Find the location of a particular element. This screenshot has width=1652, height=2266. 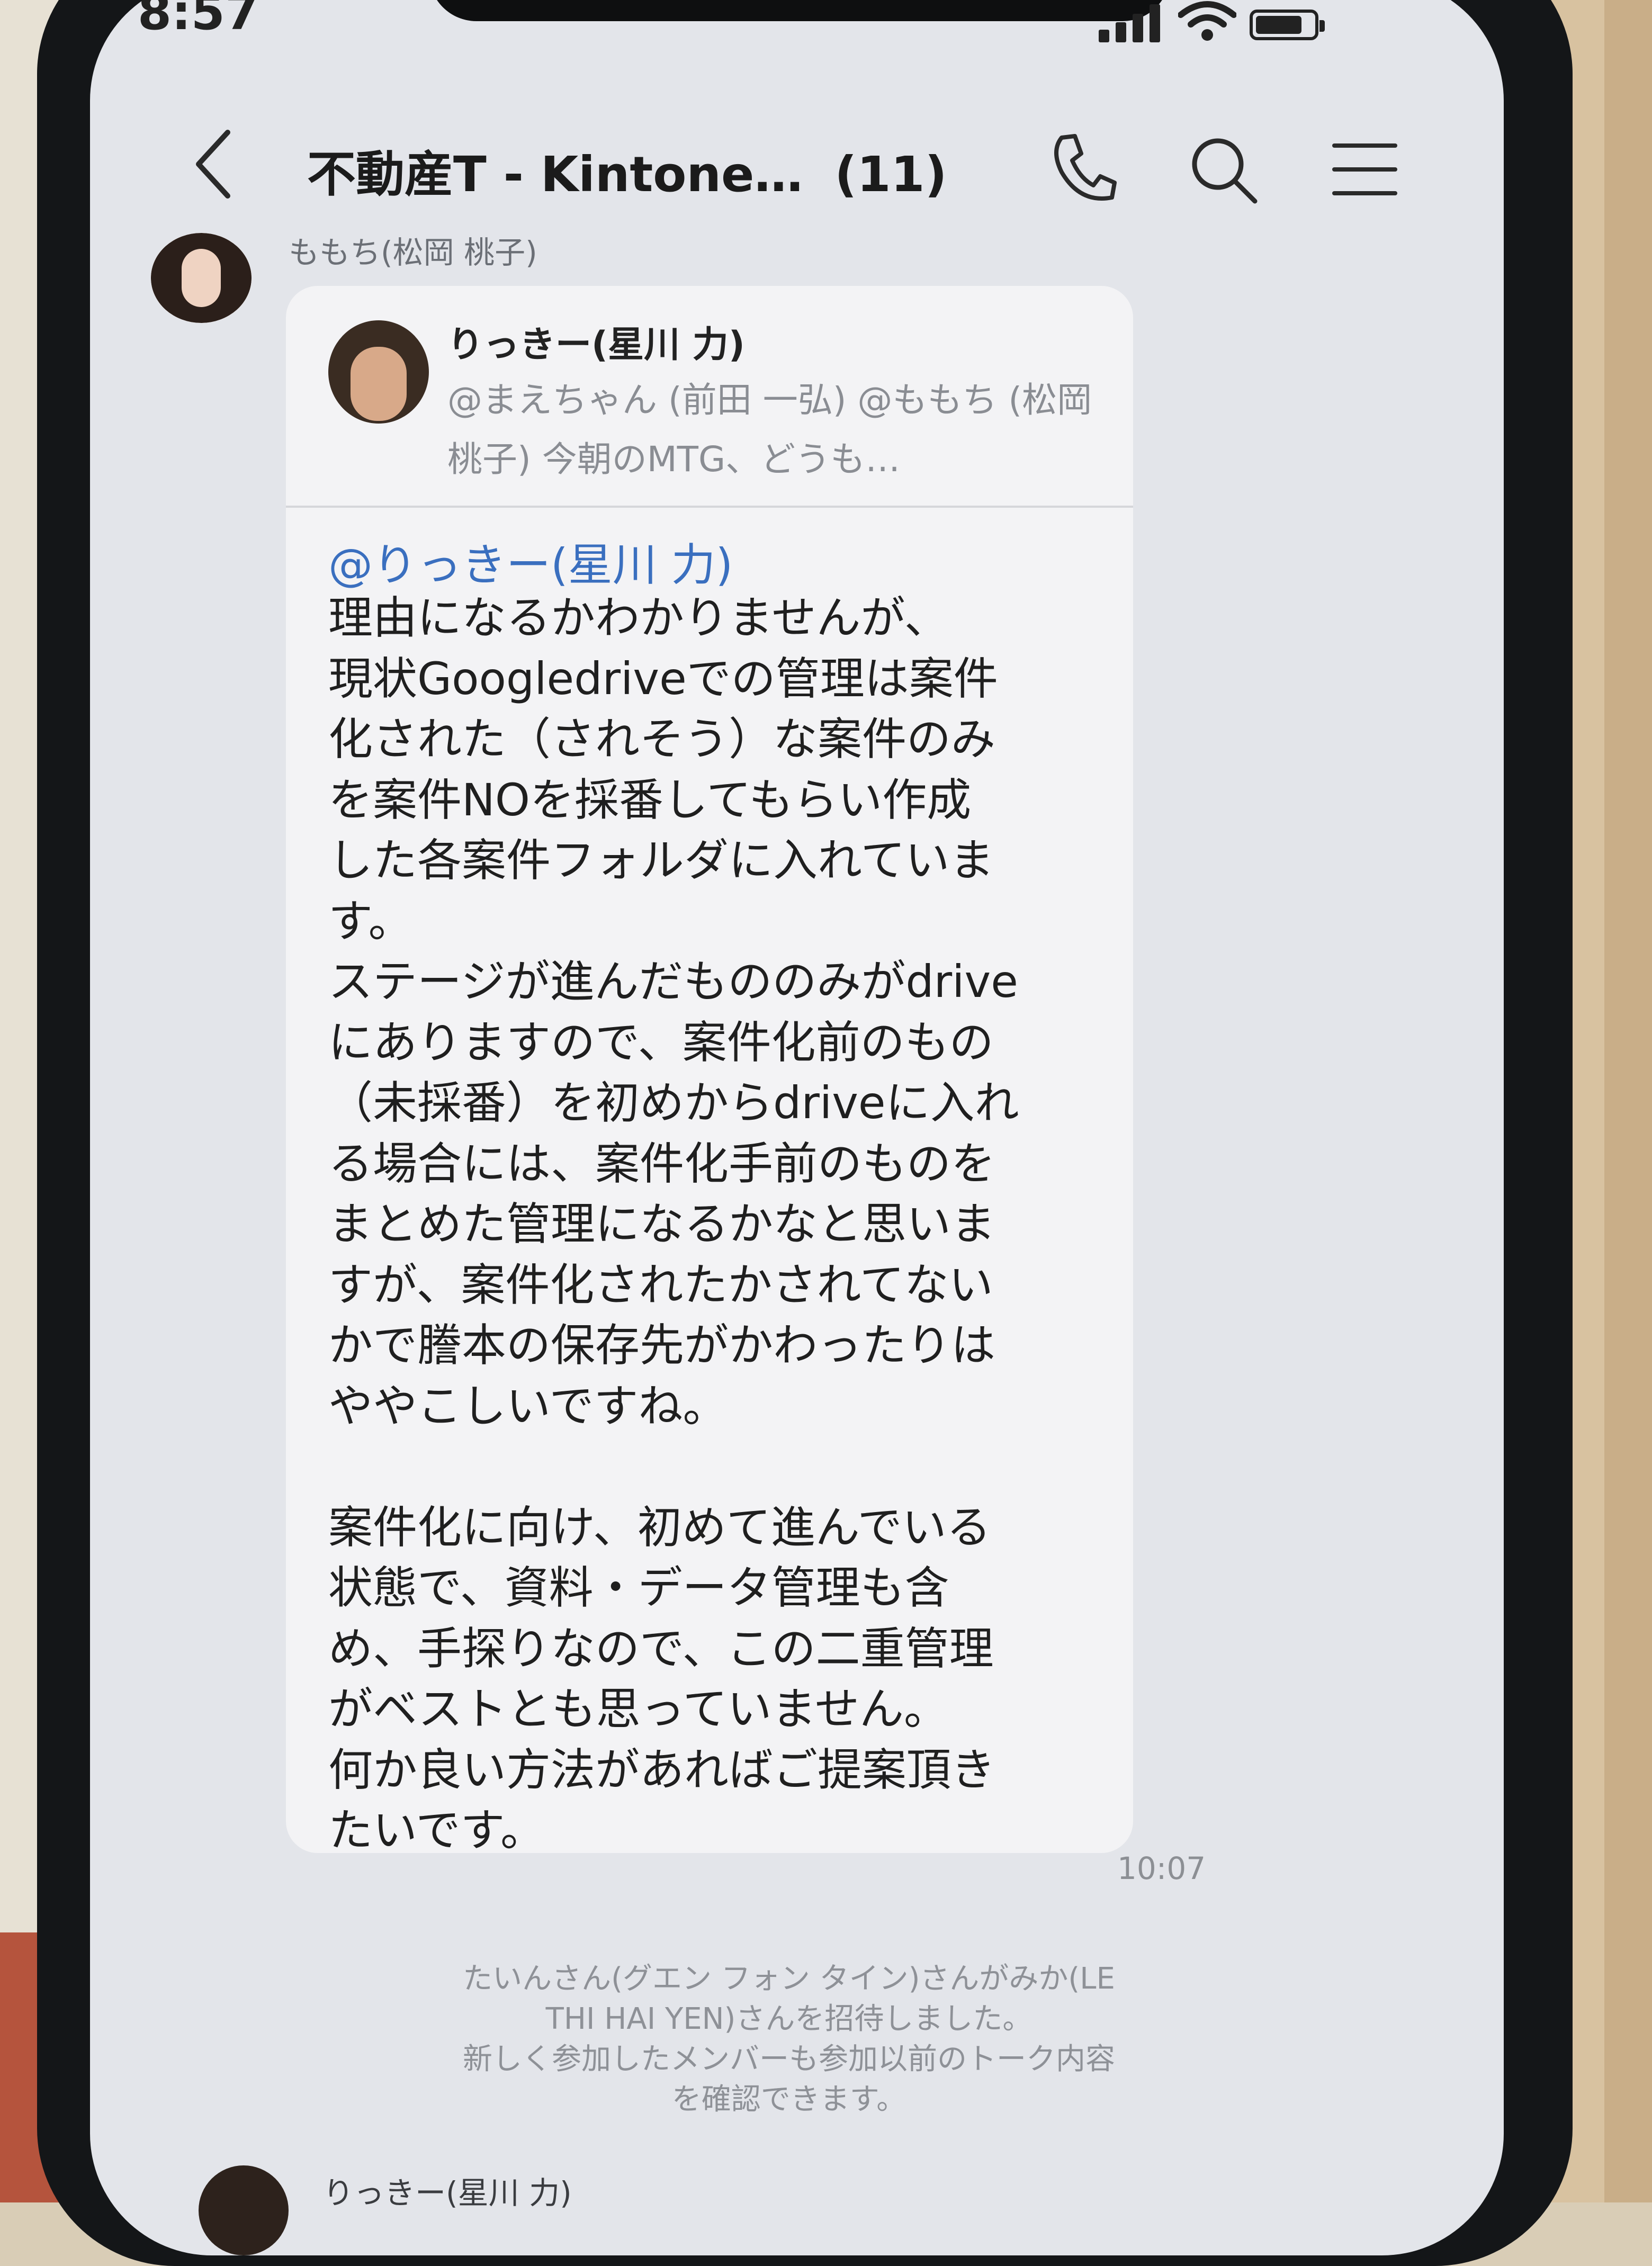

signal-icon is located at coordinates (1130, 22).